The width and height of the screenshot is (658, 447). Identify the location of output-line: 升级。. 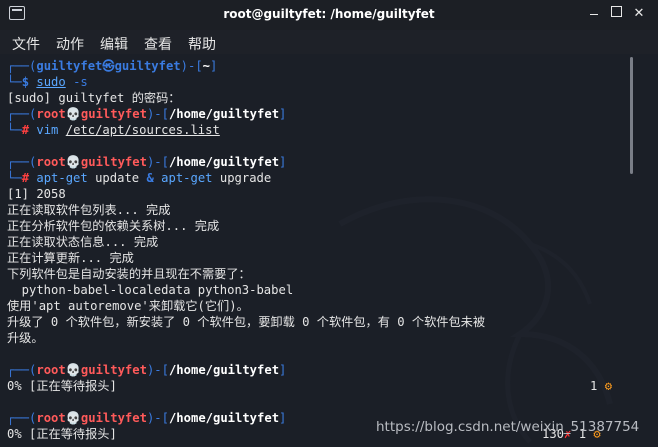
(25, 338).